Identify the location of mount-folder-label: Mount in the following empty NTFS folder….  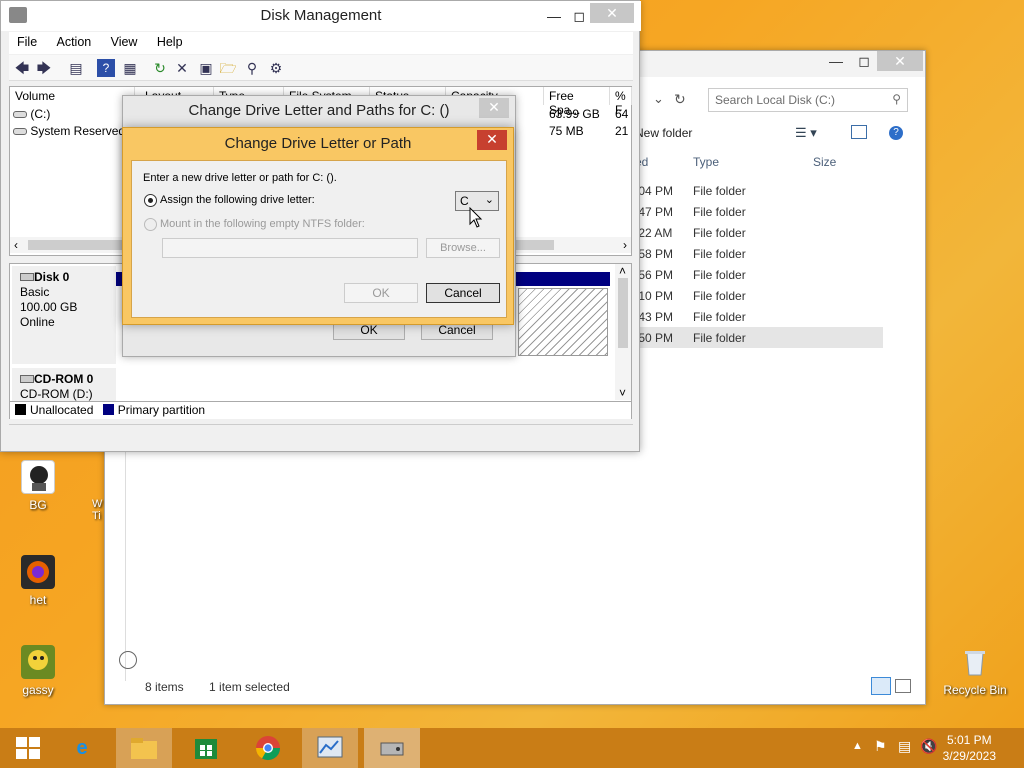
(262, 224).